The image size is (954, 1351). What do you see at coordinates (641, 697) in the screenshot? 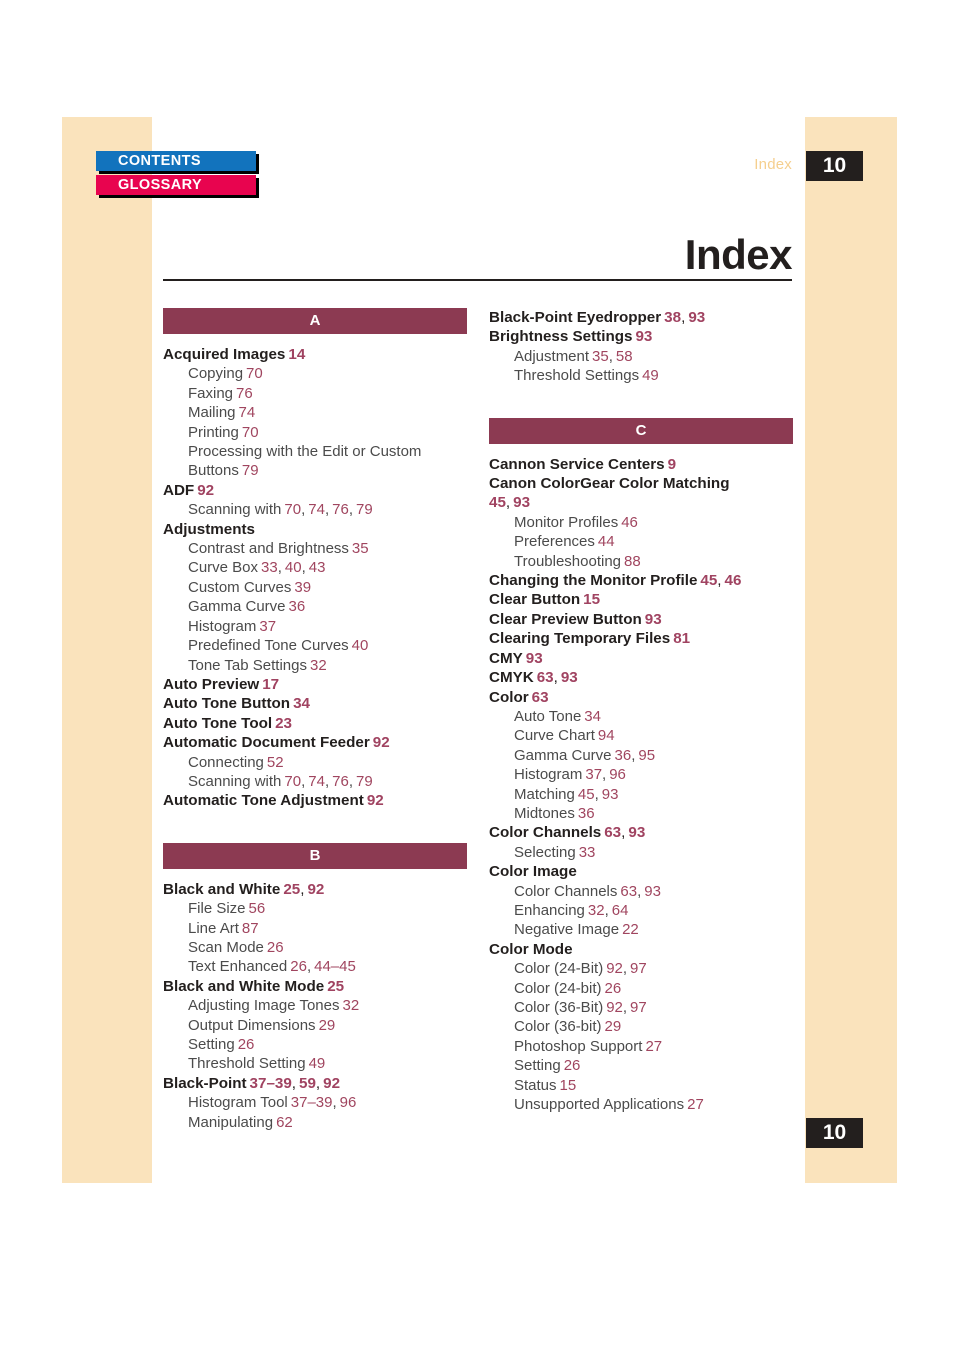
I see `index-entry: Color 63` at bounding box center [641, 697].